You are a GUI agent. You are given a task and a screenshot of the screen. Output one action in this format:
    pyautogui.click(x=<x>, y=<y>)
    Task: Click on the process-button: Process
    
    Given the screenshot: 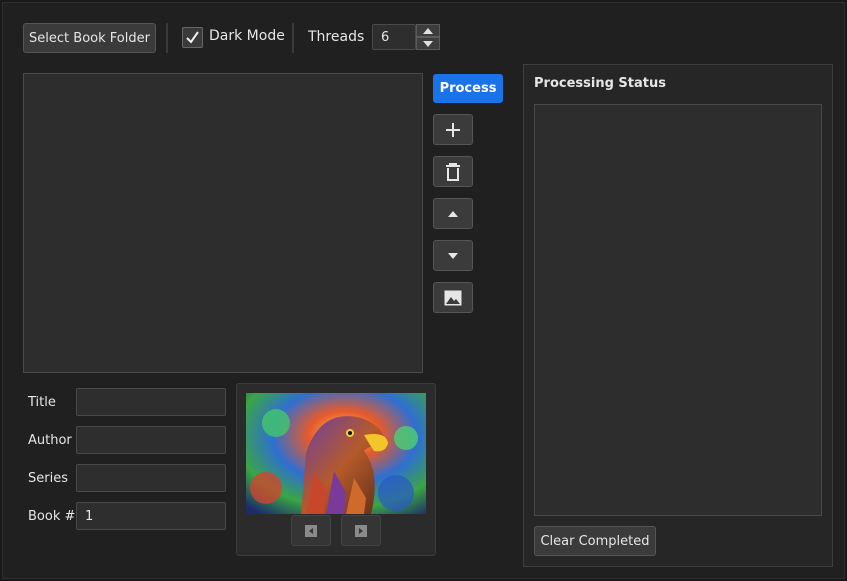 What is the action you would take?
    pyautogui.click(x=468, y=88)
    